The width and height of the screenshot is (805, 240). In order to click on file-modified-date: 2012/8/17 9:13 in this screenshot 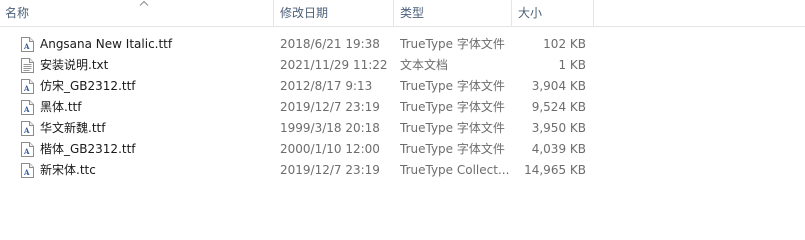, I will do `click(326, 86)`.